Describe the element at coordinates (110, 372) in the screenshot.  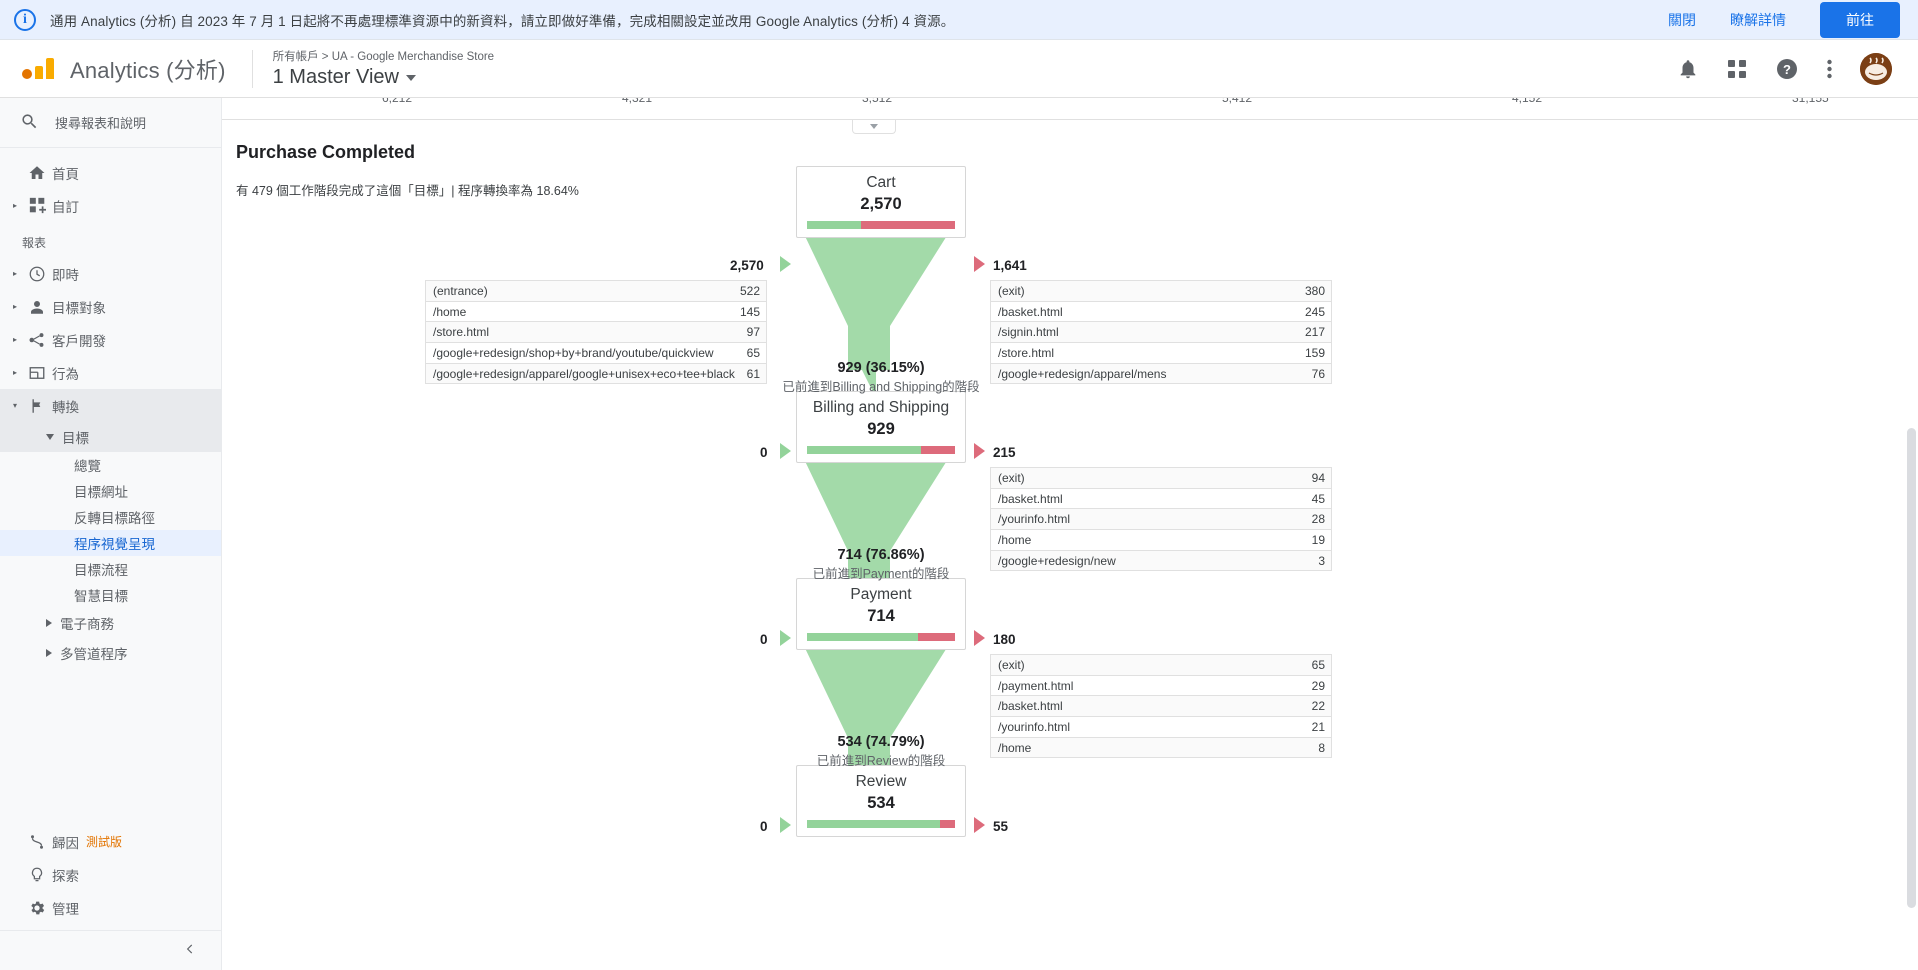
I see `sidebar-item-behavior: ▸ 行為` at that location.